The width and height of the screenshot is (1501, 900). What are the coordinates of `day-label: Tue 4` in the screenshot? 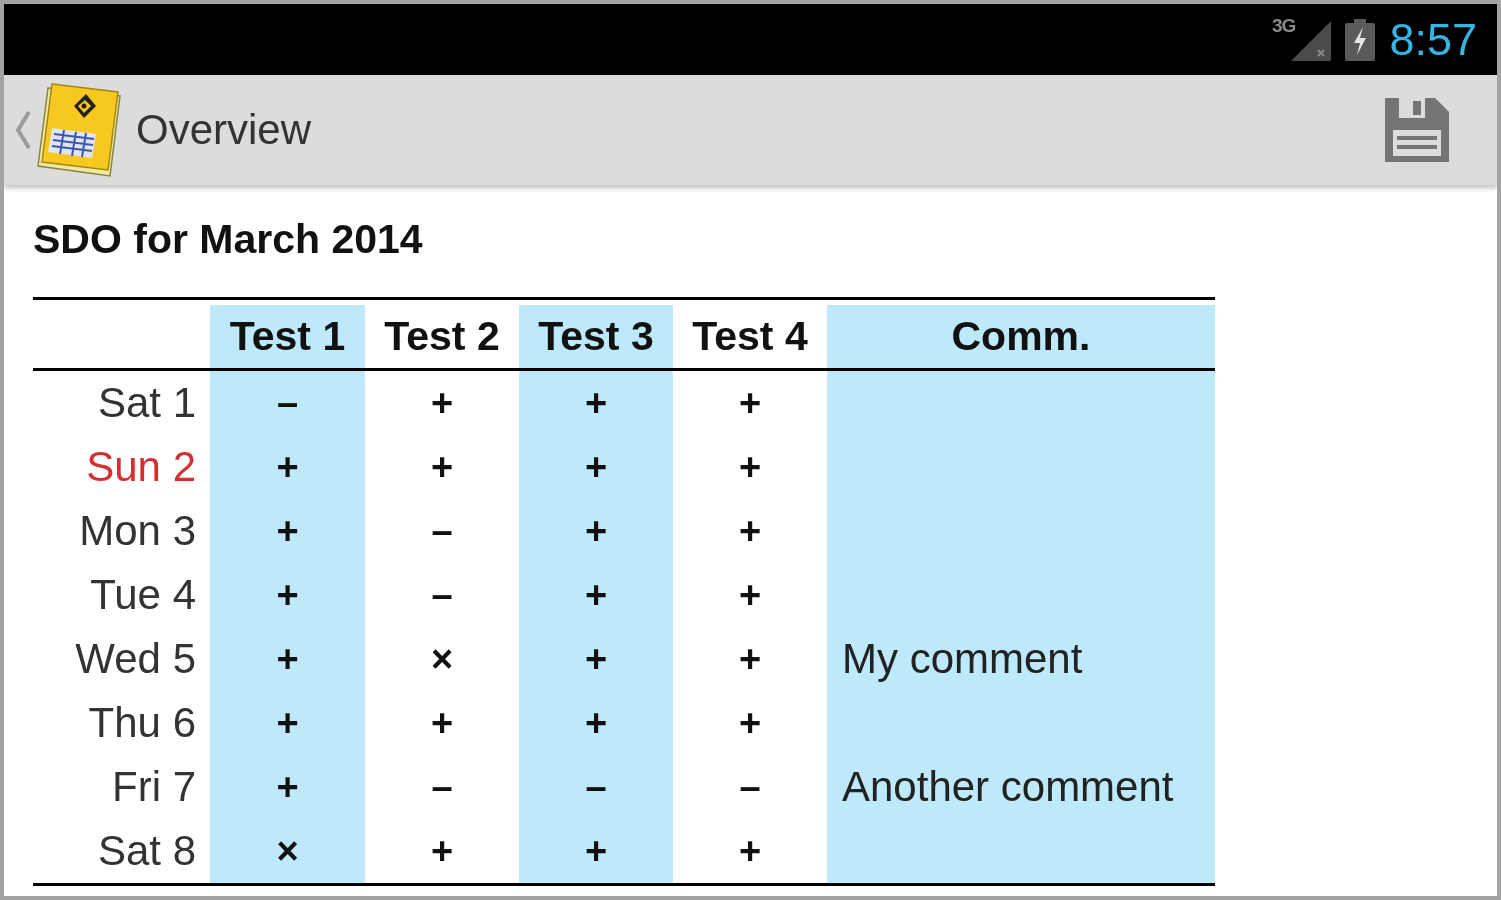 It's located at (143, 595).